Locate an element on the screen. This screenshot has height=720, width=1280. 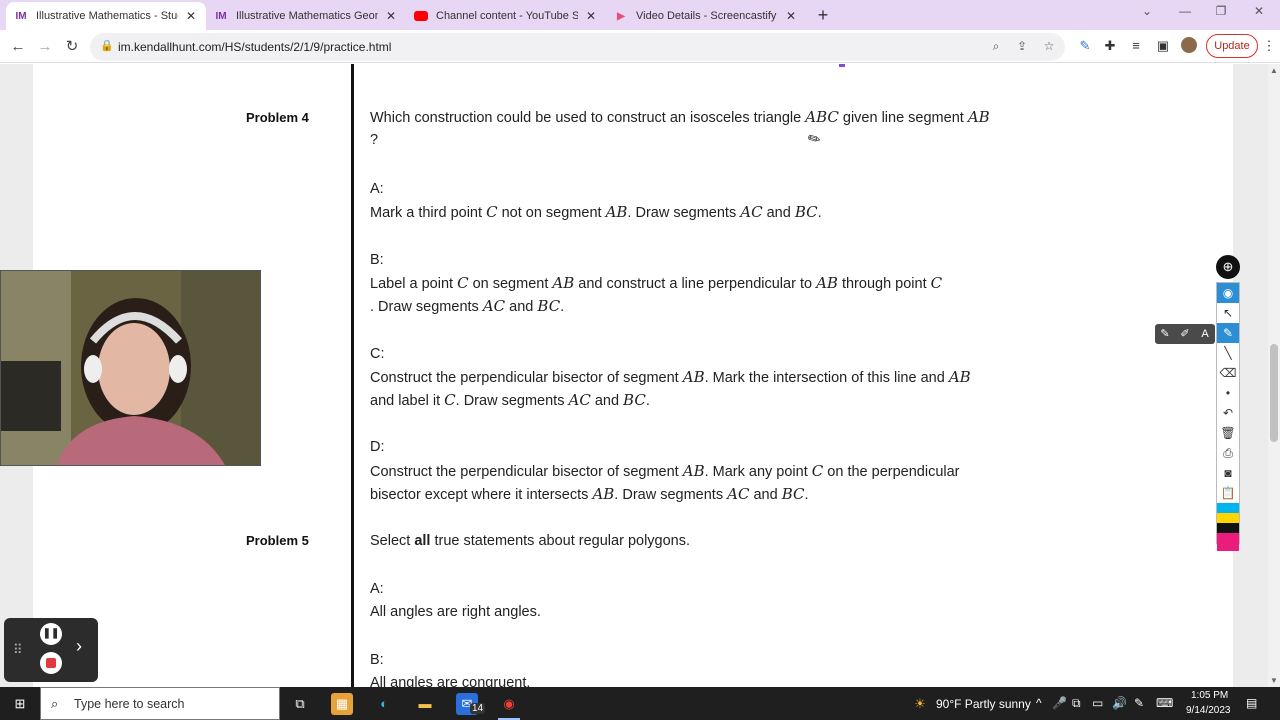
clipboard-icon: 📋 is located at coordinates (1228, 493).